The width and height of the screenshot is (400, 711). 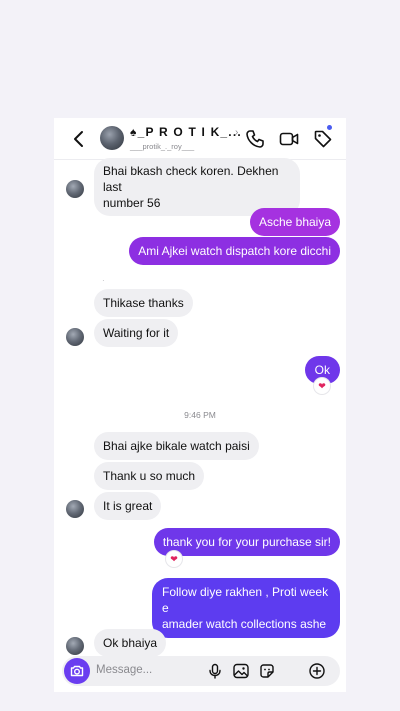 I want to click on chat-header: ♠_P R O T I K_... › ___protik_._roy___, so click(x=200, y=139).